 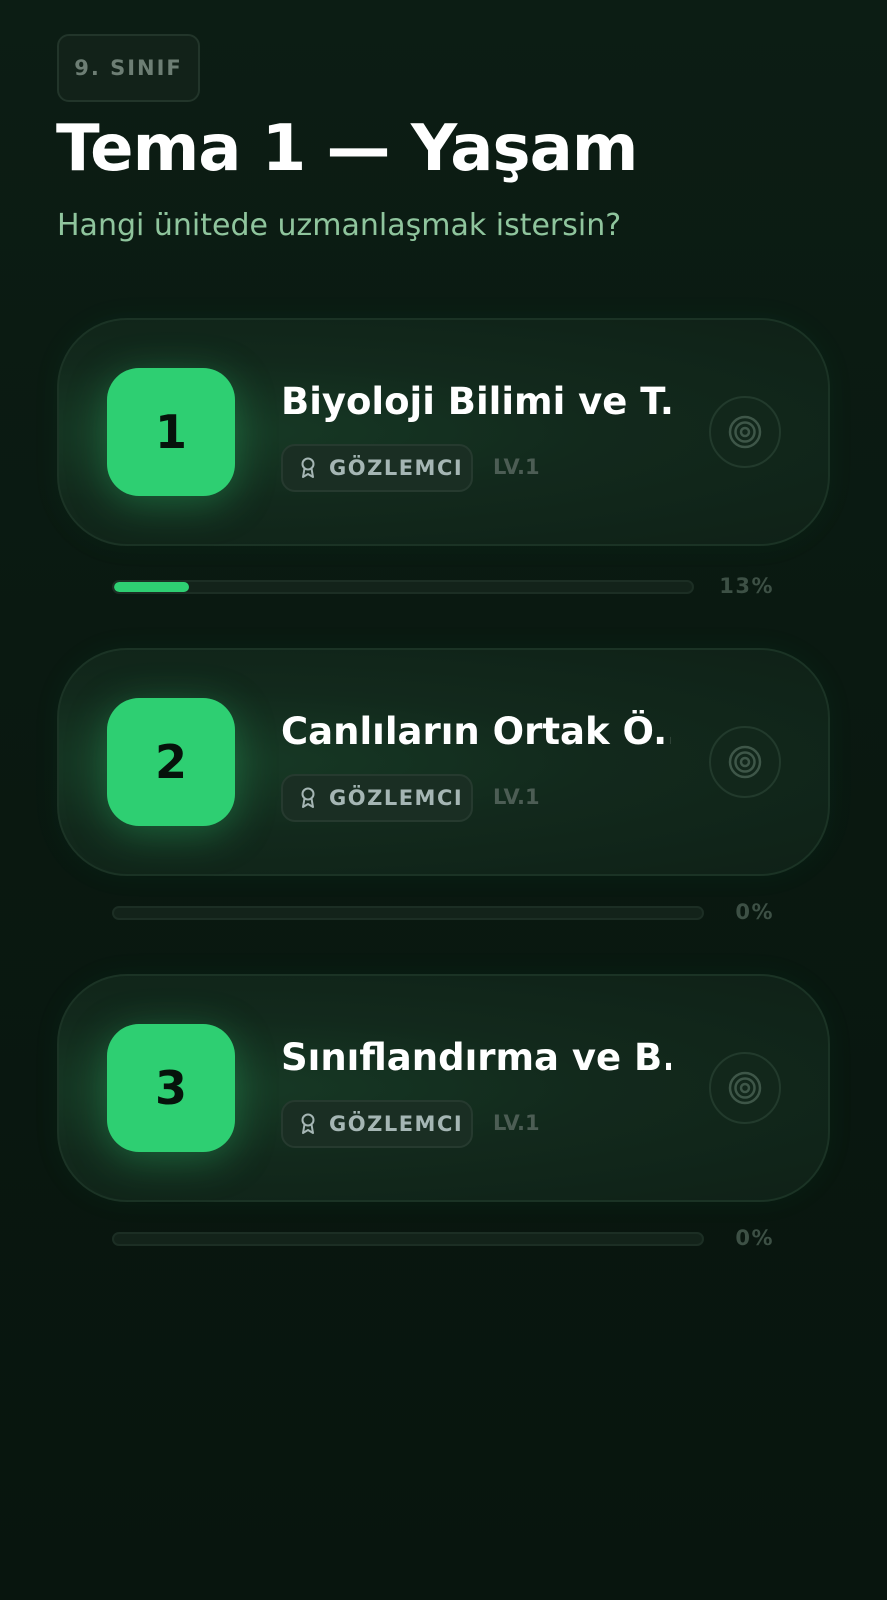 What do you see at coordinates (746, 586) in the screenshot?
I see `progress-percent: 13%` at bounding box center [746, 586].